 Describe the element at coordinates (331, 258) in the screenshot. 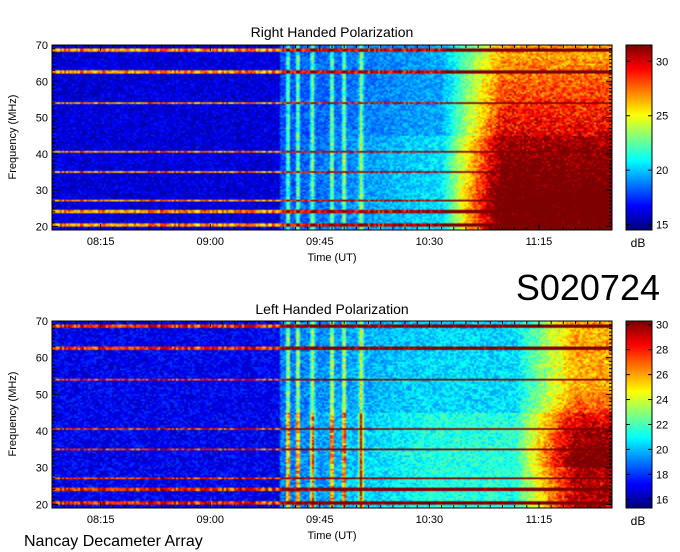

I see `right-x-axis-label: Time (UT)` at that location.